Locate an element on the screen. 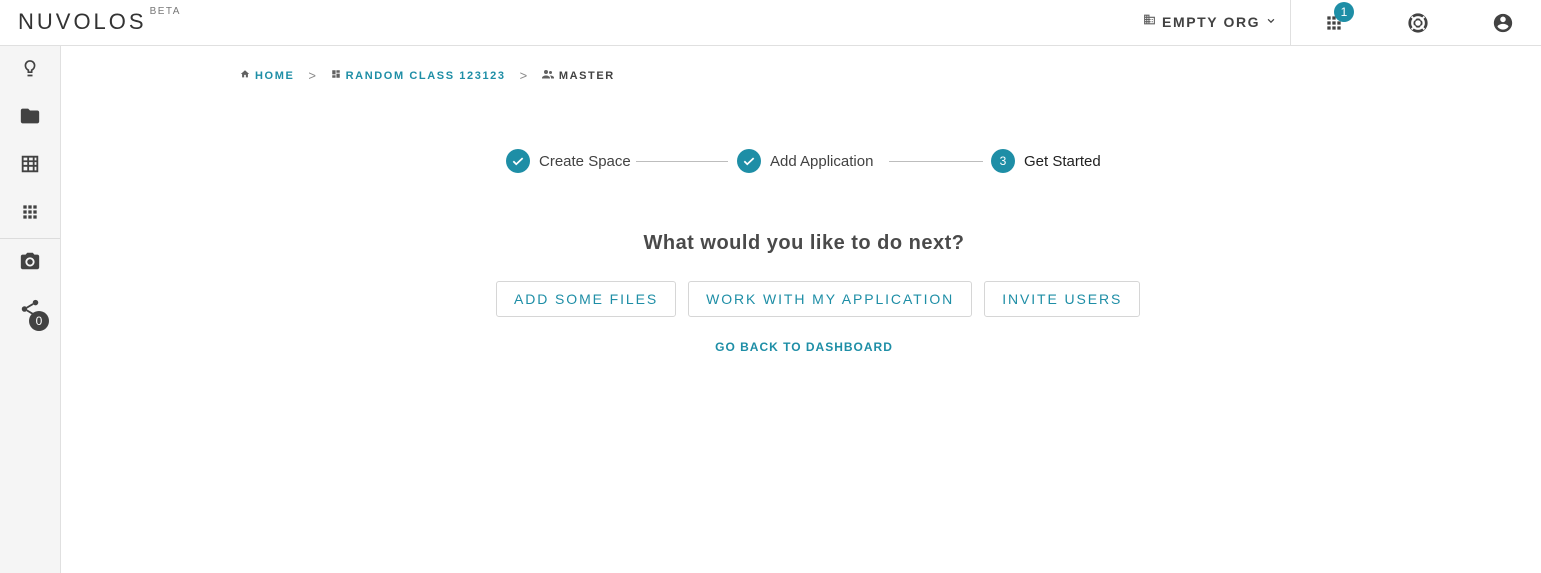 This screenshot has width=1541, height=573. org-switcher: EMPTY ORG is located at coordinates (1209, 22).